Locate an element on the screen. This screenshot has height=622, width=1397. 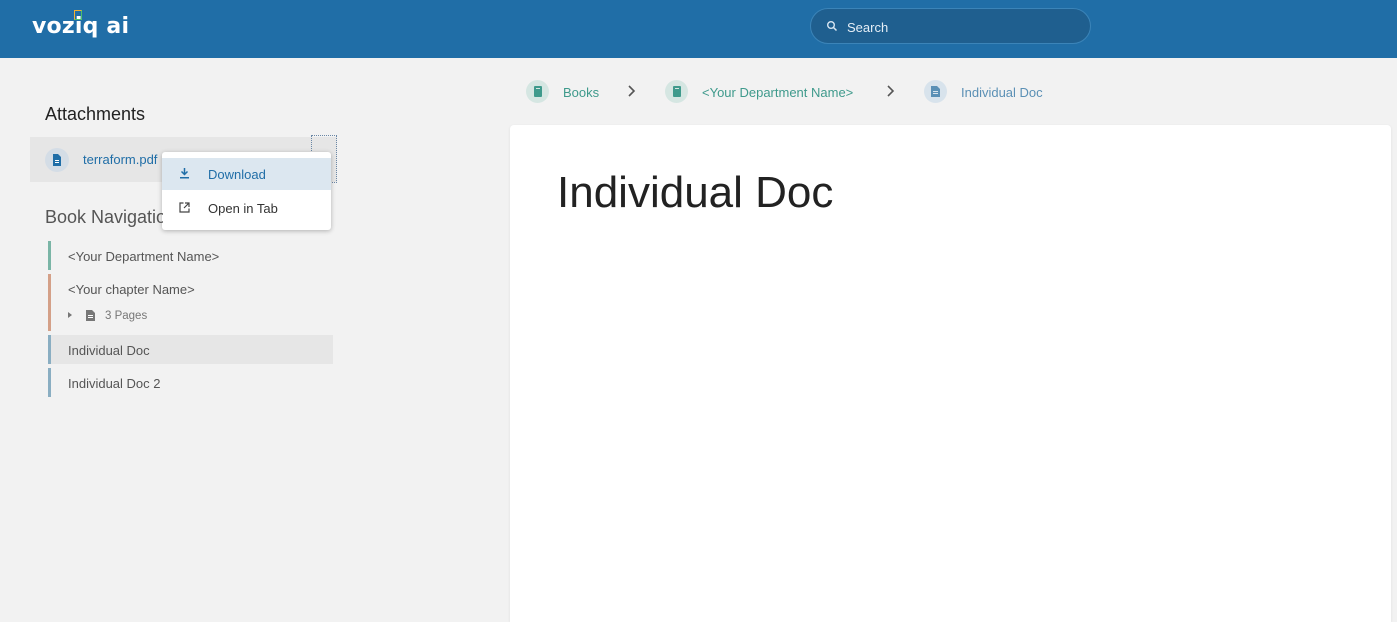
nav-item-label: <Your chapter Name> is located at coordinates (131, 289).